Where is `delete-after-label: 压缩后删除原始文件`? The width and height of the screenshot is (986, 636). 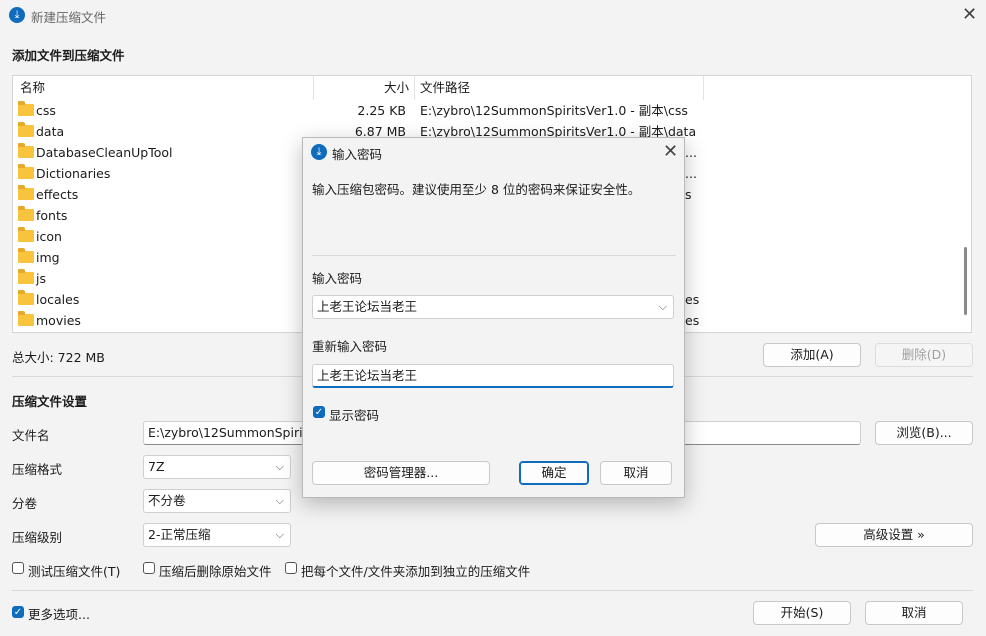 delete-after-label: 压缩后删除原始文件 is located at coordinates (215, 570).